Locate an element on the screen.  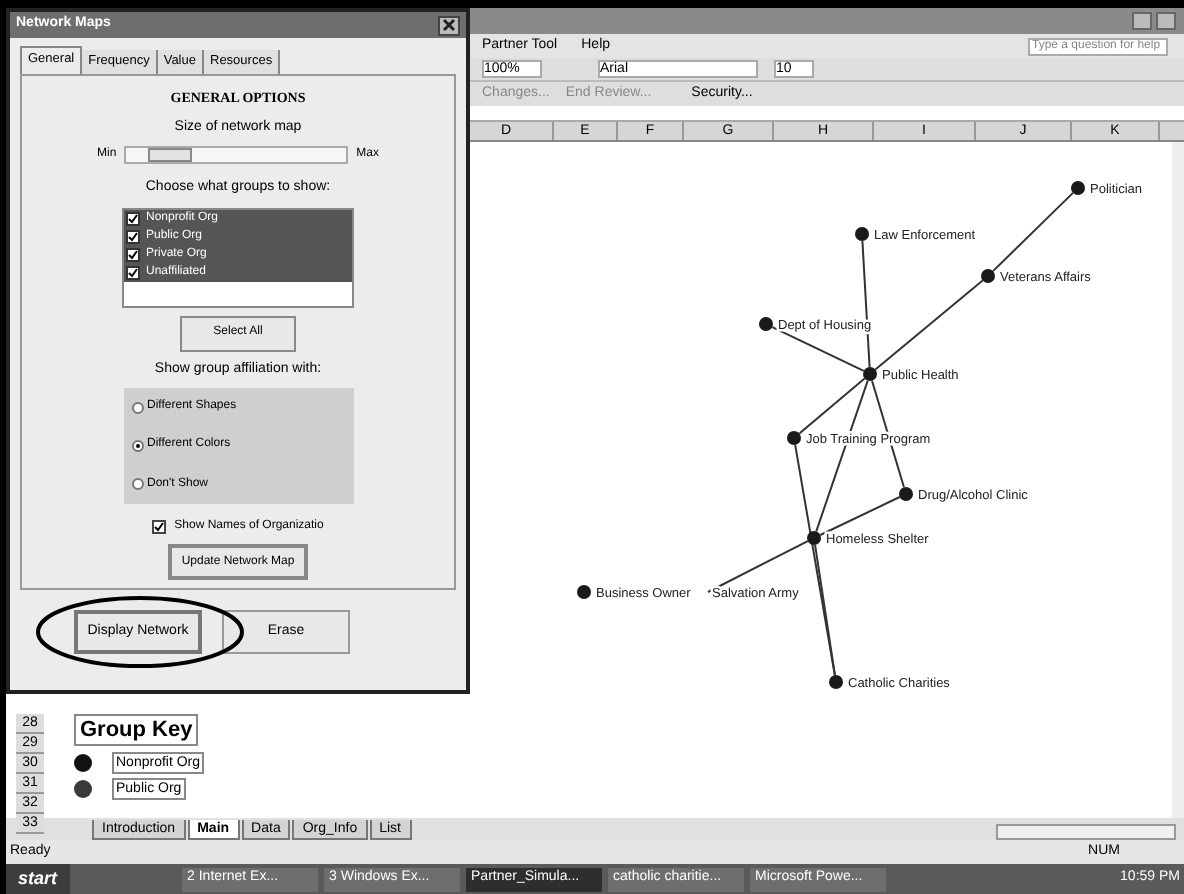
size-slider is located at coordinates (236, 155).